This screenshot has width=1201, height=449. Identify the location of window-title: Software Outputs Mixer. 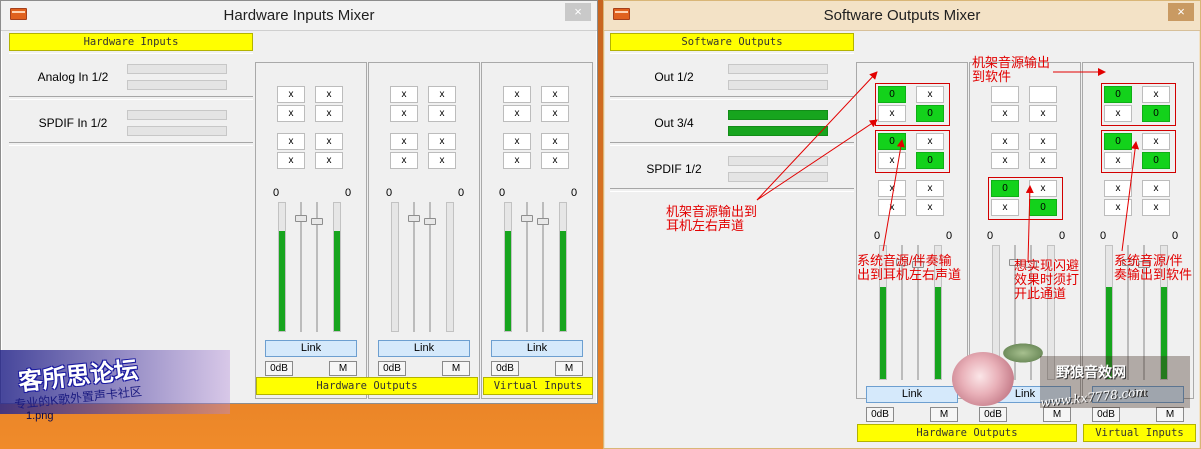
(902, 15).